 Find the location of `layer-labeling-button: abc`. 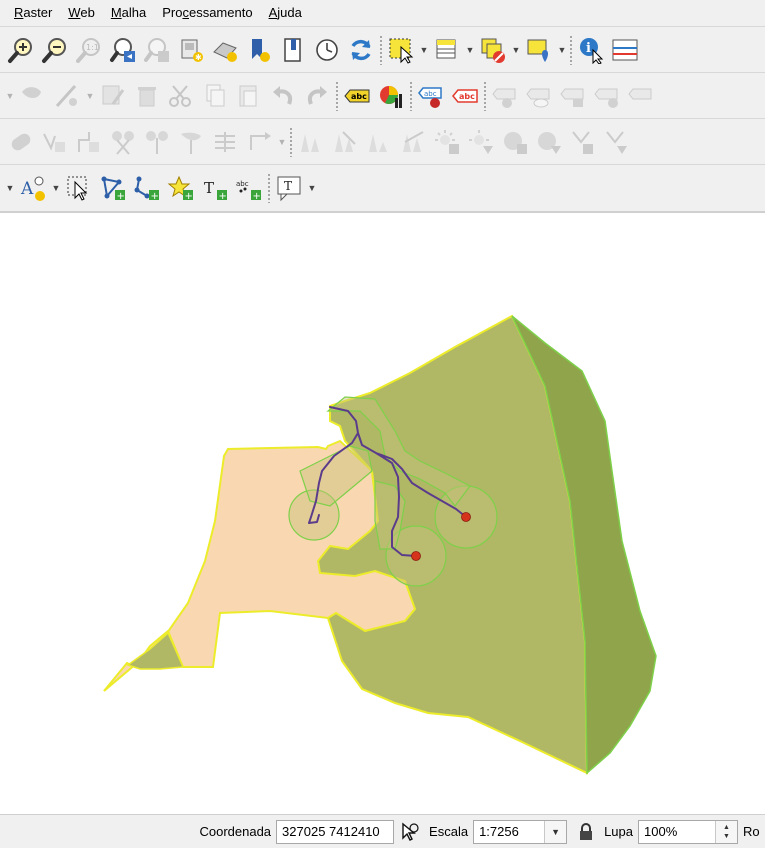

layer-labeling-button: abc is located at coordinates (357, 96).